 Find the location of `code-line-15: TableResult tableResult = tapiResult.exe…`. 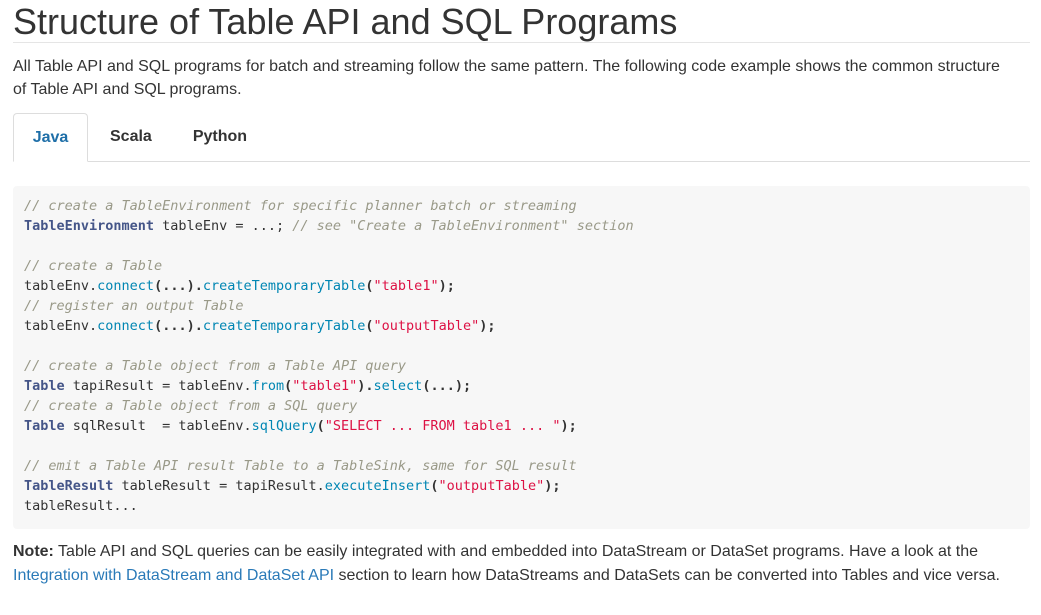

code-line-15: TableResult tableResult = tapiResult.exe… is located at coordinates (521, 486).